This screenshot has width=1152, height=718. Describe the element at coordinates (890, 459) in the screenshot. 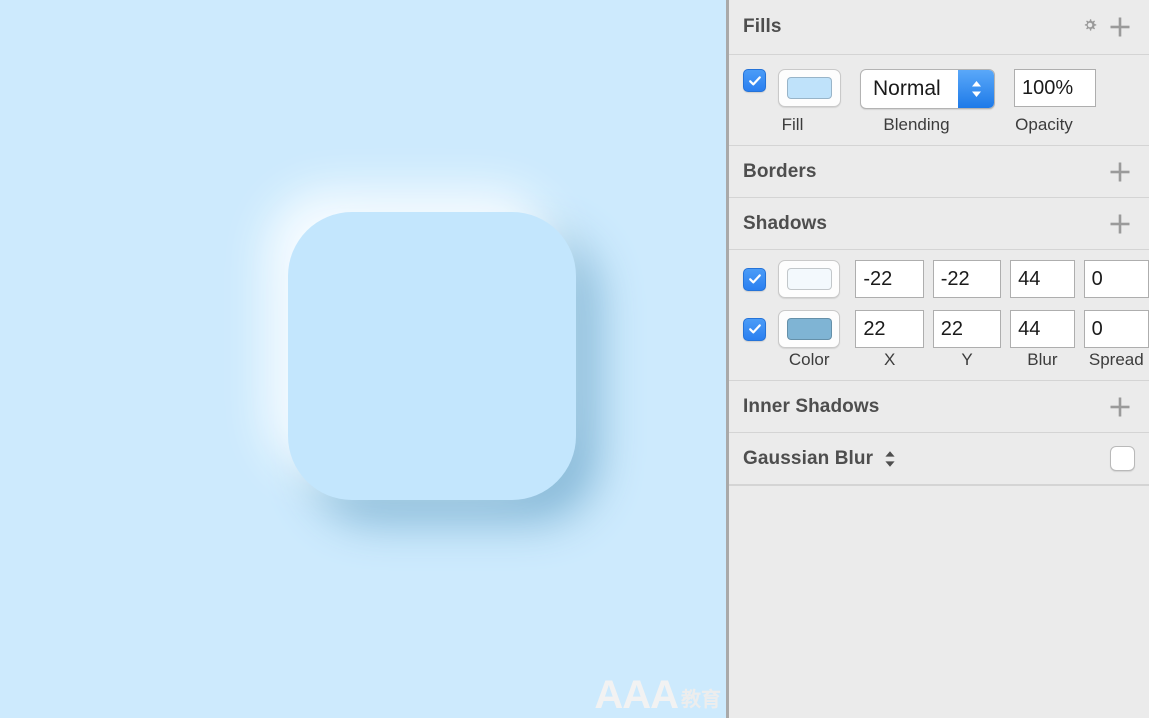

I see `blur-type-chevron-updown-icon` at that location.